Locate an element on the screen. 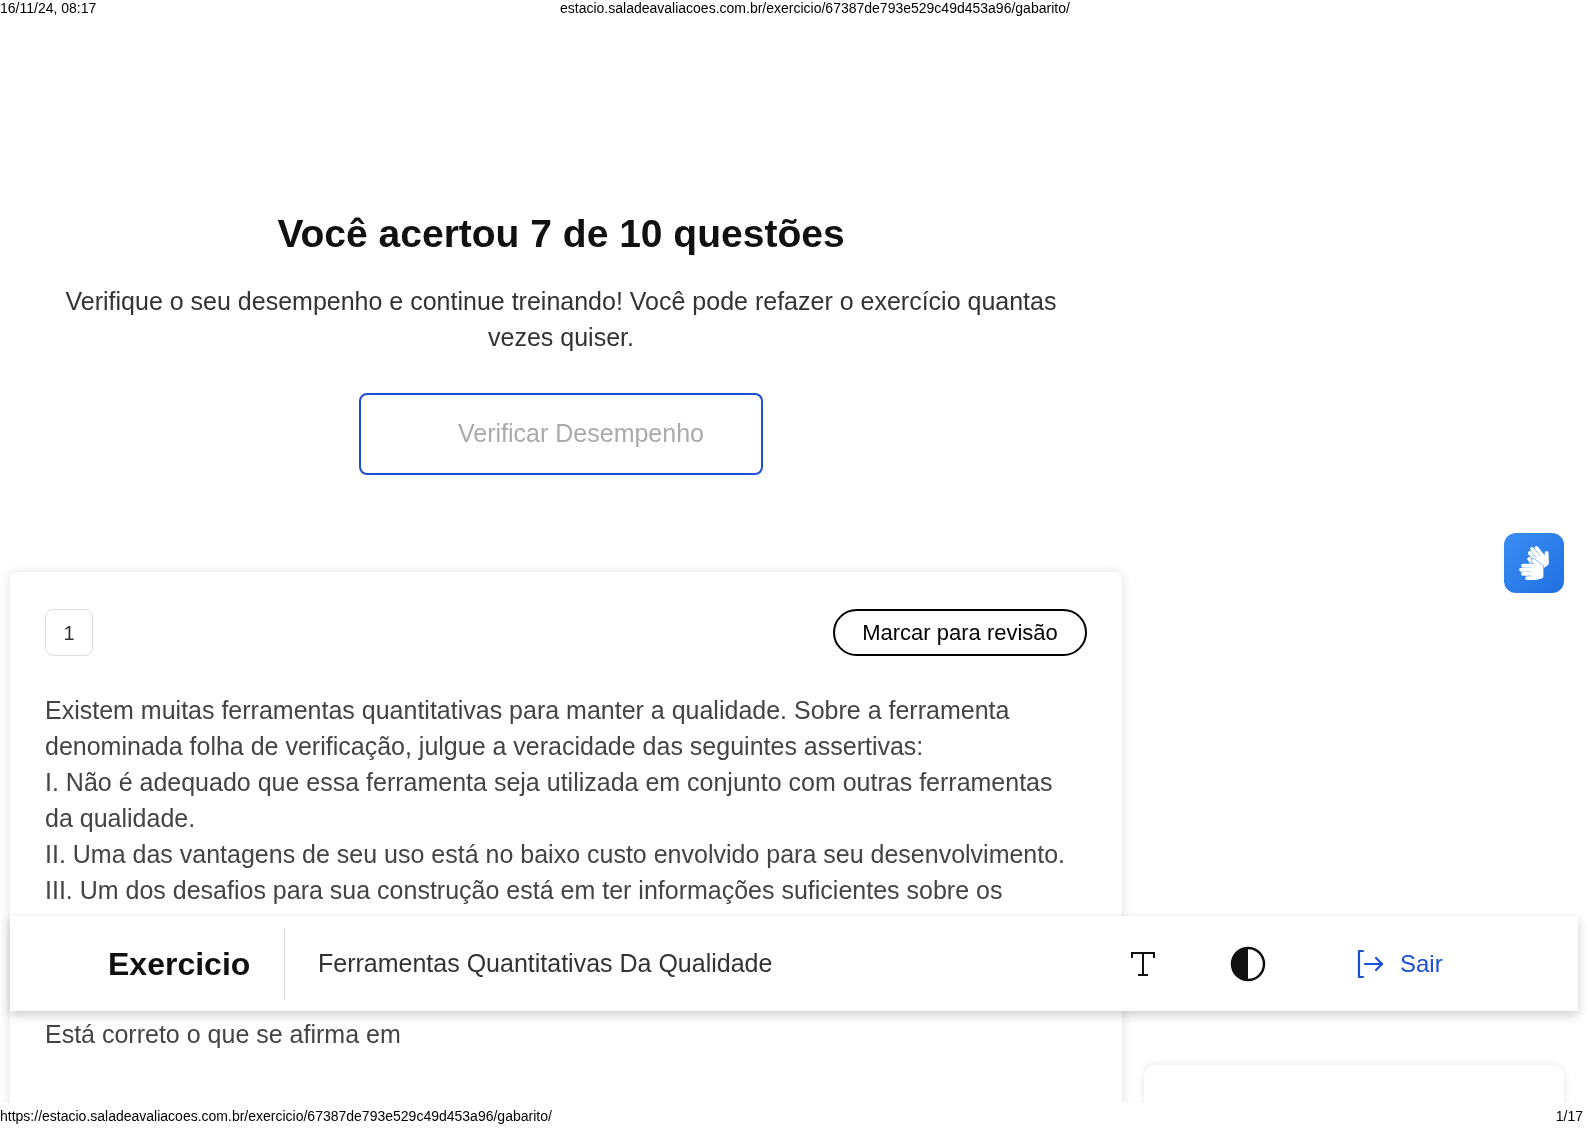 The image size is (1587, 1129). question-text: Existem muitas ferramentas quantitativas para manter a qualidade. Sobre a ferramenta is located at coordinates (528, 710).